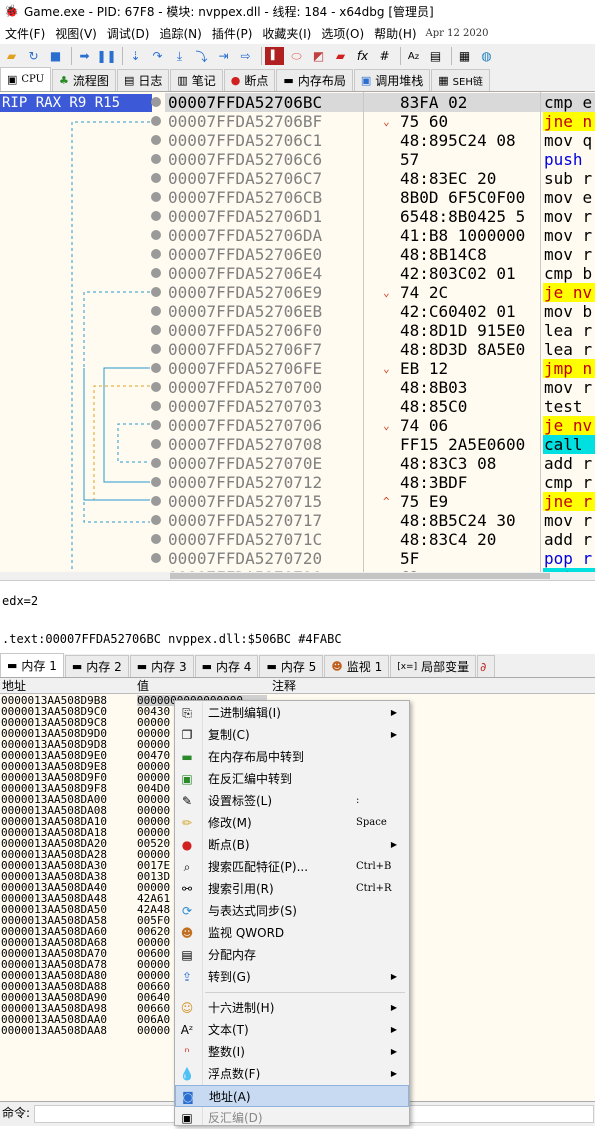 Image resolution: width=595 pixels, height=1129 pixels. I want to click on open-icon: ▰, so click(11, 56).